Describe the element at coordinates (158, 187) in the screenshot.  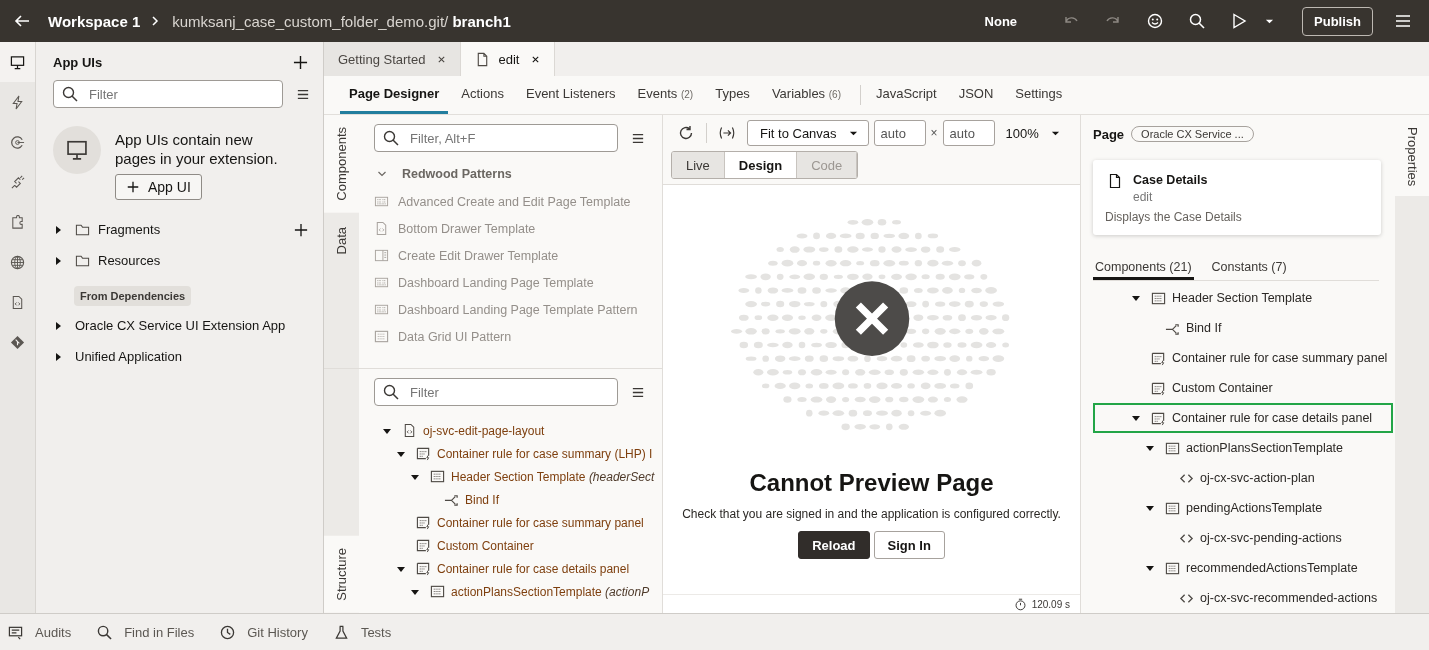
I see `add-app-ui-button: App UI` at that location.